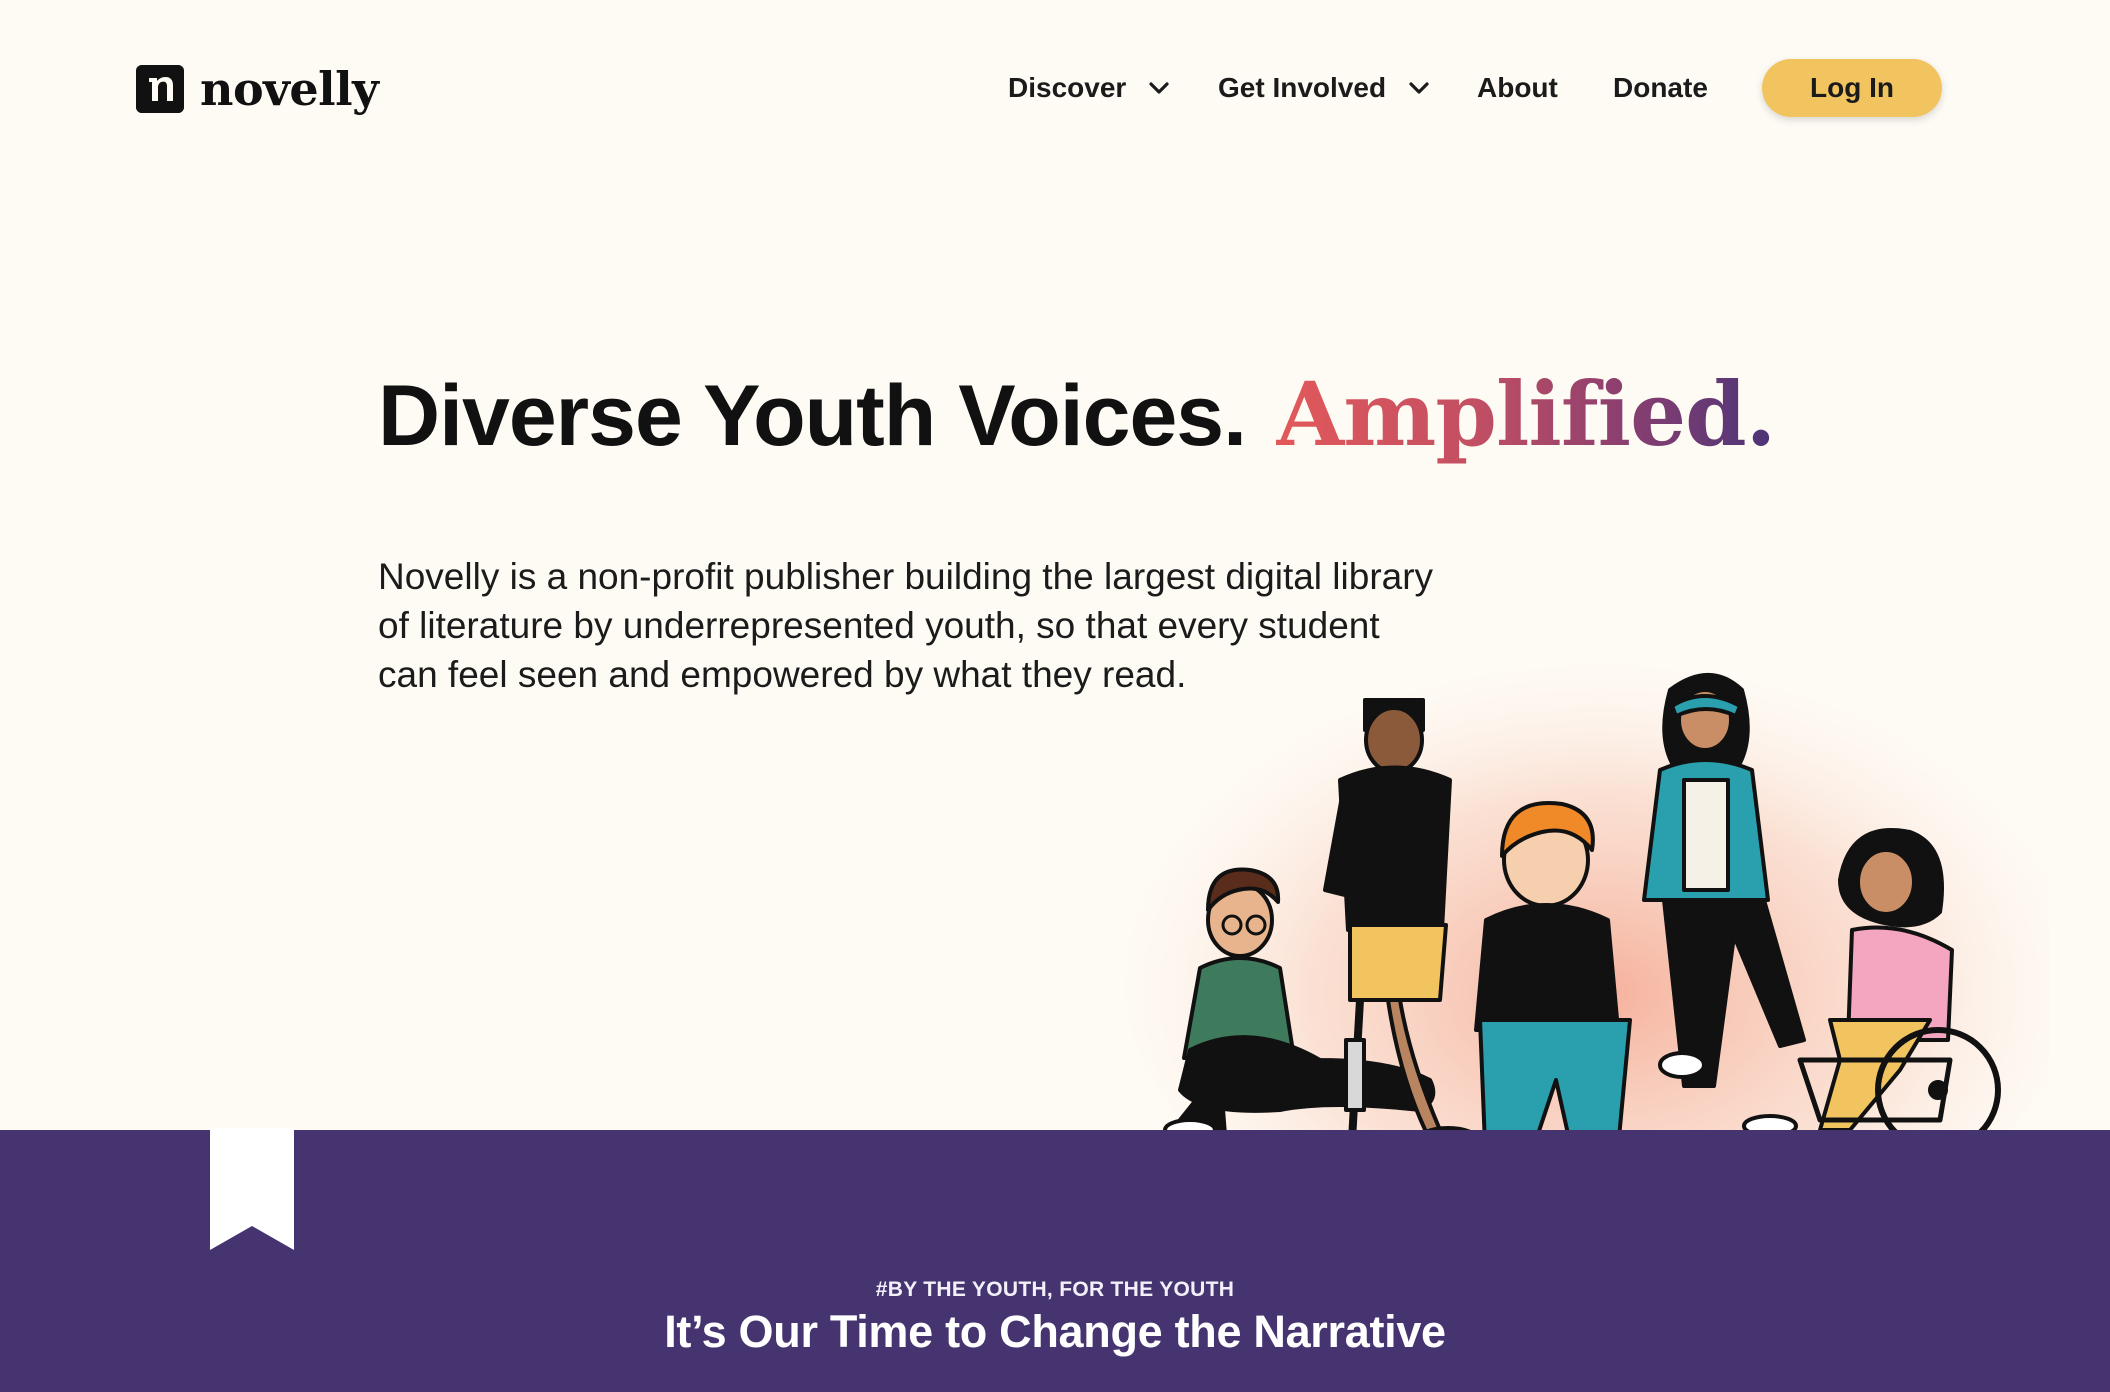  I want to click on hero-title: Diverse Youth Voices. Amplified., so click(1077, 414).